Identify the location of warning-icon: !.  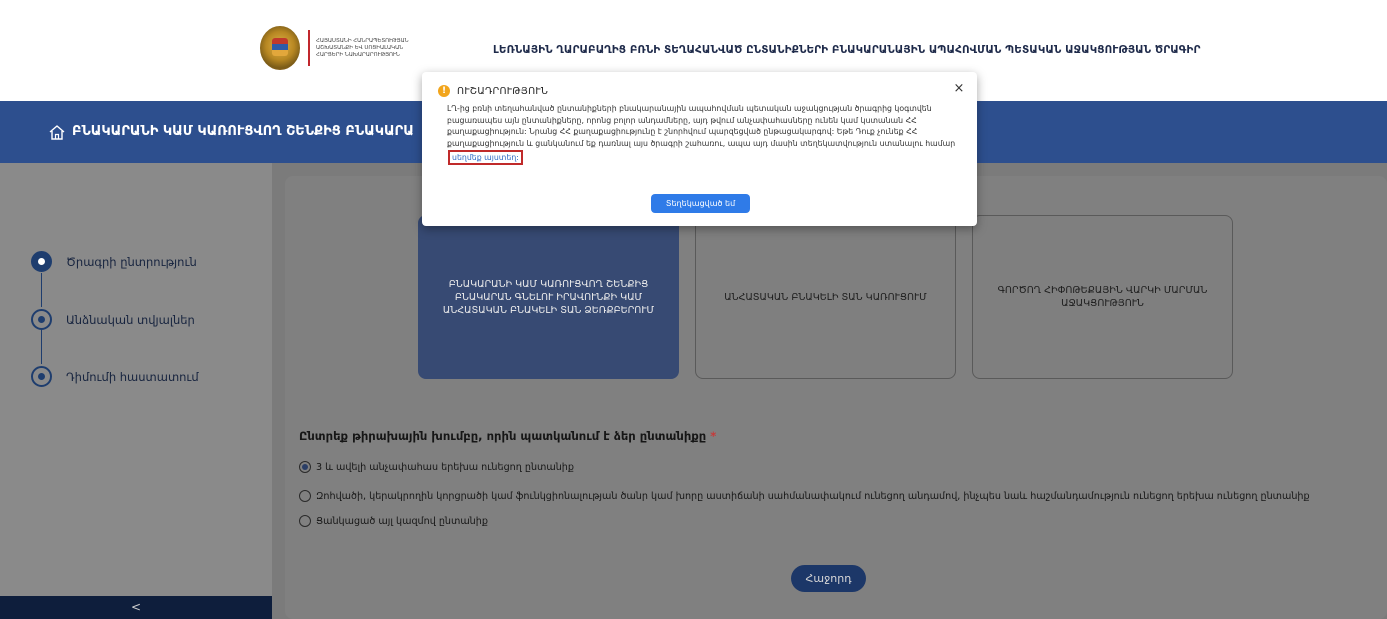
(444, 91).